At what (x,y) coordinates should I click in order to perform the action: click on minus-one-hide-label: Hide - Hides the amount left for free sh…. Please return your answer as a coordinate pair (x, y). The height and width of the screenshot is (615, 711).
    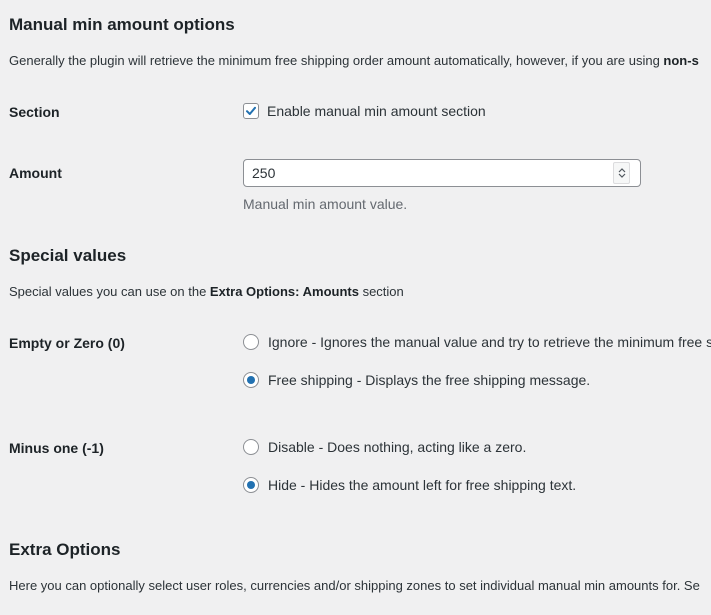
    Looking at the image, I should click on (422, 485).